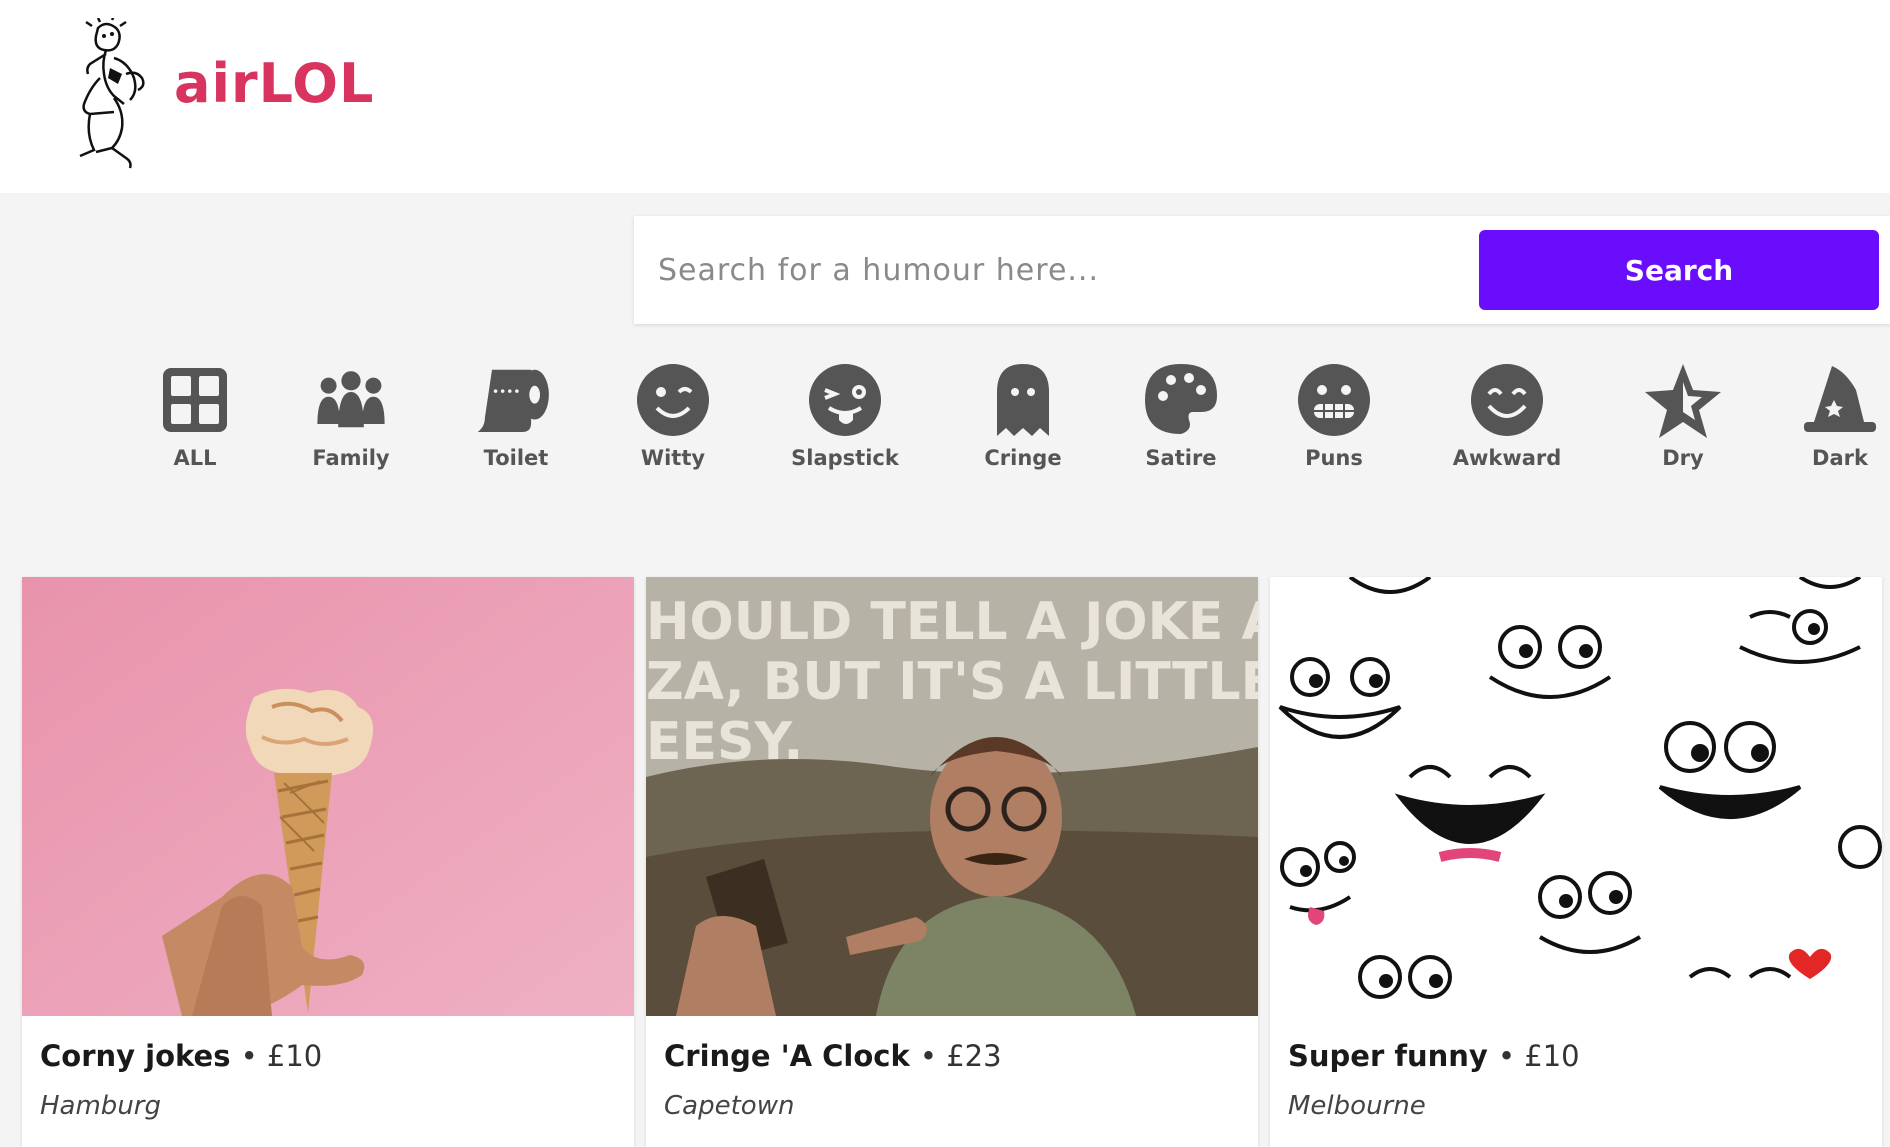 This screenshot has height=1147, width=1890. Describe the element at coordinates (112, 92) in the screenshot. I see `logo-mascot-icon` at that location.